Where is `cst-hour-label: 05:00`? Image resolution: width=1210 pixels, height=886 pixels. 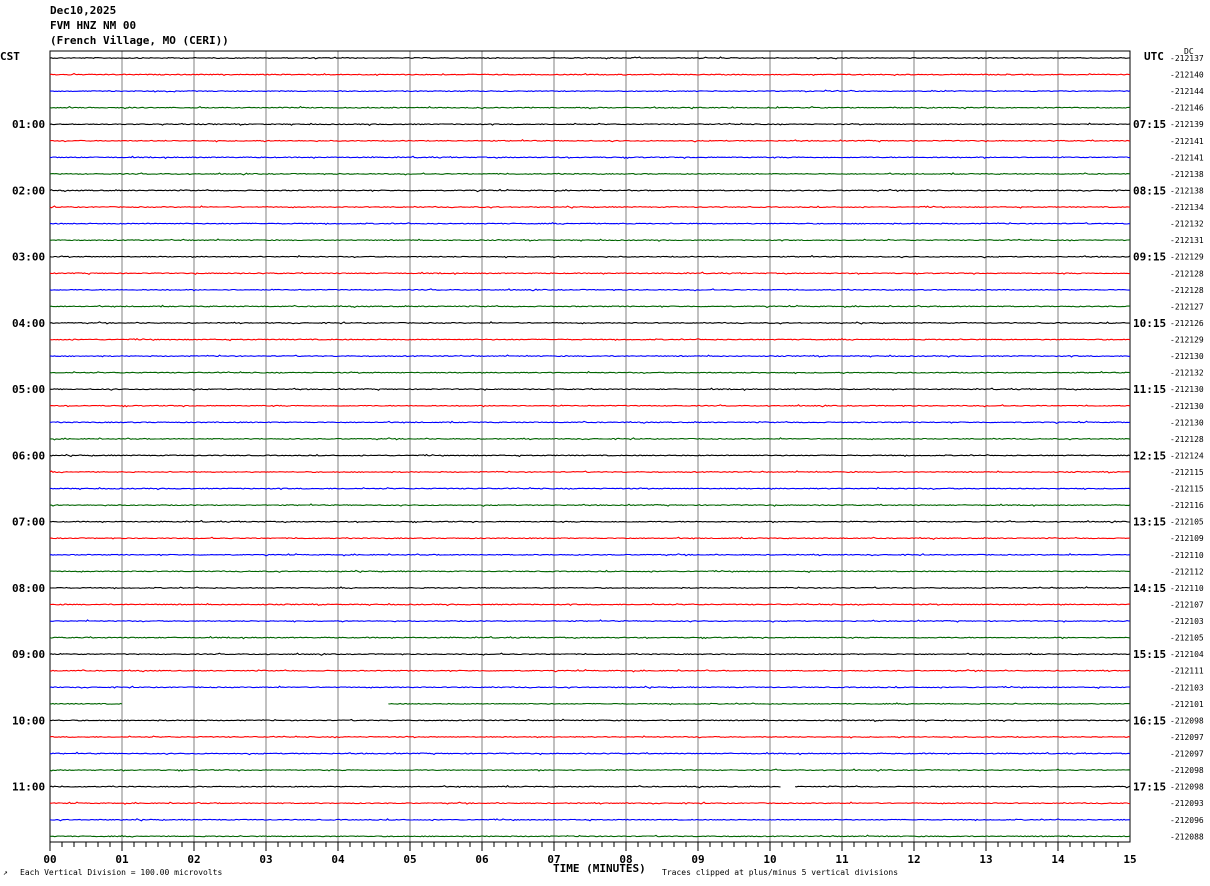 cst-hour-label: 05:00 is located at coordinates (28, 389).